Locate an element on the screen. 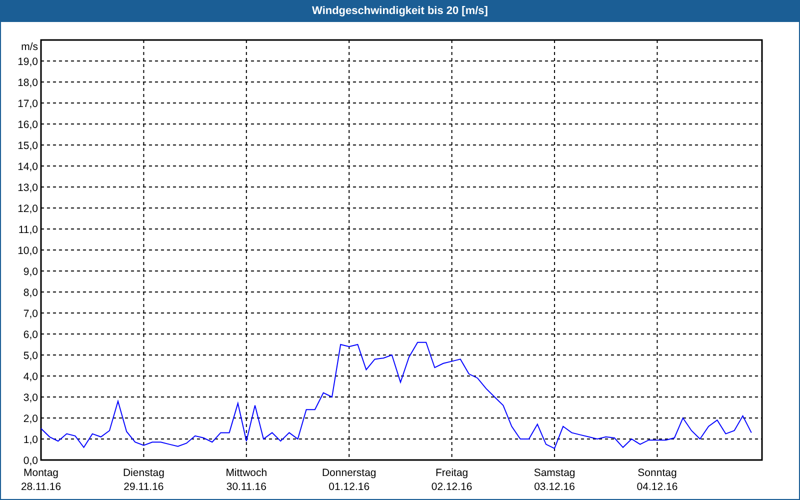 This screenshot has width=800, height=500. y-tick-label: 0,0 is located at coordinates (30, 461).